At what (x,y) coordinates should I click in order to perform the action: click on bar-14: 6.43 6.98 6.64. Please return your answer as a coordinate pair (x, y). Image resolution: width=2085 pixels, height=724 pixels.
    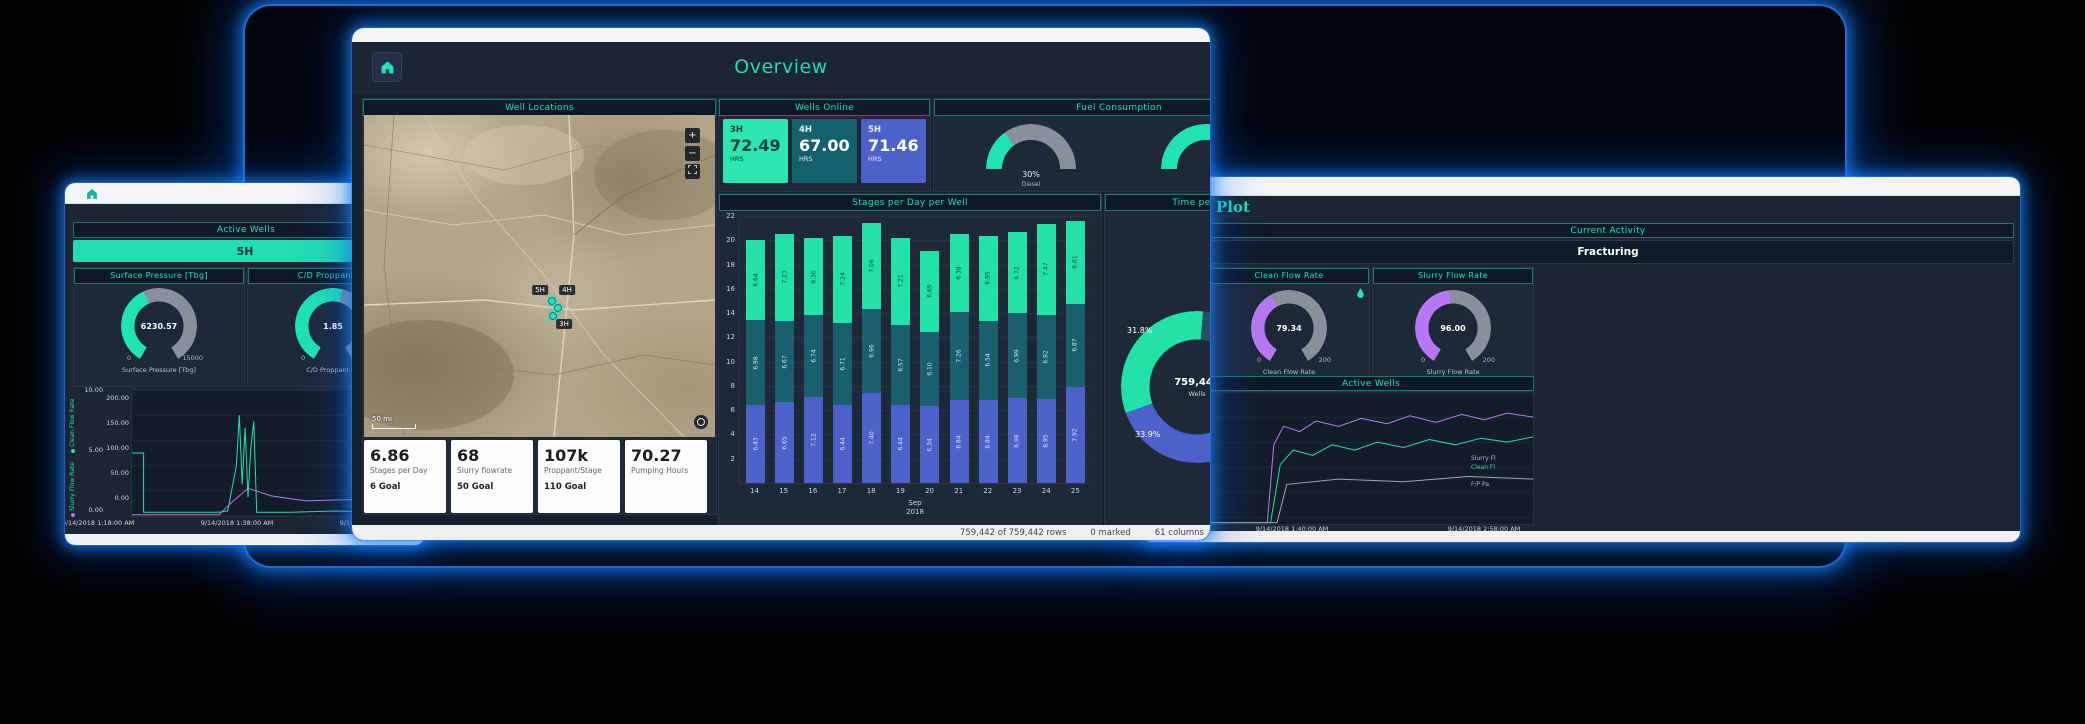
    Looking at the image, I should click on (755, 361).